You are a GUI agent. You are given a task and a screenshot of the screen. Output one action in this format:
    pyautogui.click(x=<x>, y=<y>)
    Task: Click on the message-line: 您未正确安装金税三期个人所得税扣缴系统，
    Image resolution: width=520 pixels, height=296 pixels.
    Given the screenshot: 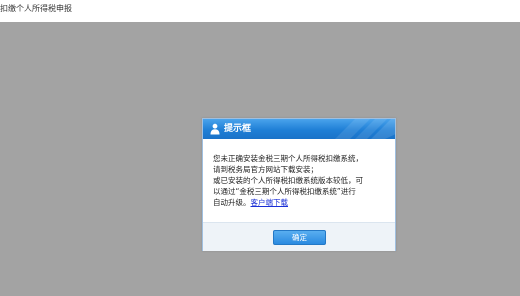 What is the action you would take?
    pyautogui.click(x=288, y=158)
    